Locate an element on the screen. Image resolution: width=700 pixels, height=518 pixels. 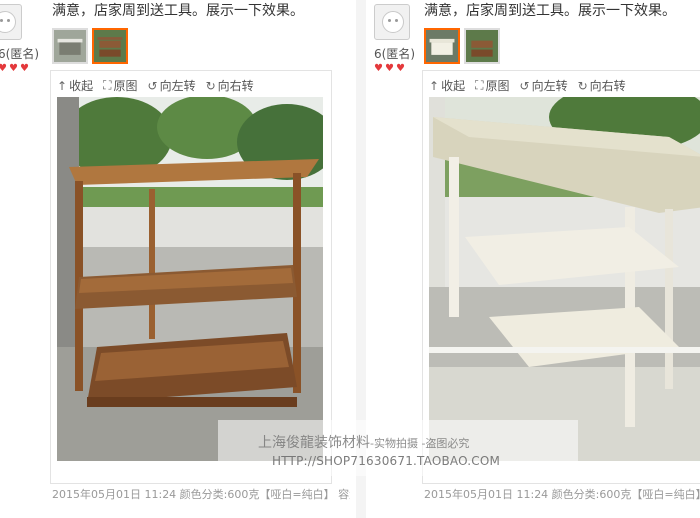
review-meta: 2015年05月01日 11:24 颜色分类:600克【哑白=纯白】 is located at coordinates (562, 494).